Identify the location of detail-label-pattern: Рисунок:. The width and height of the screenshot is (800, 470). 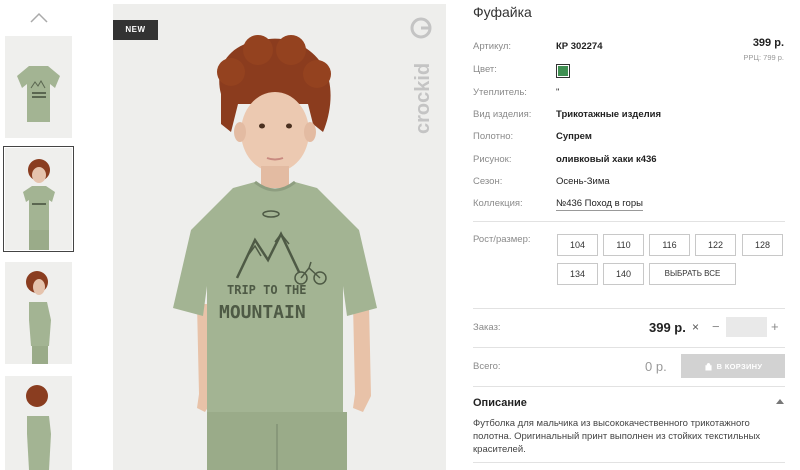
(492, 159).